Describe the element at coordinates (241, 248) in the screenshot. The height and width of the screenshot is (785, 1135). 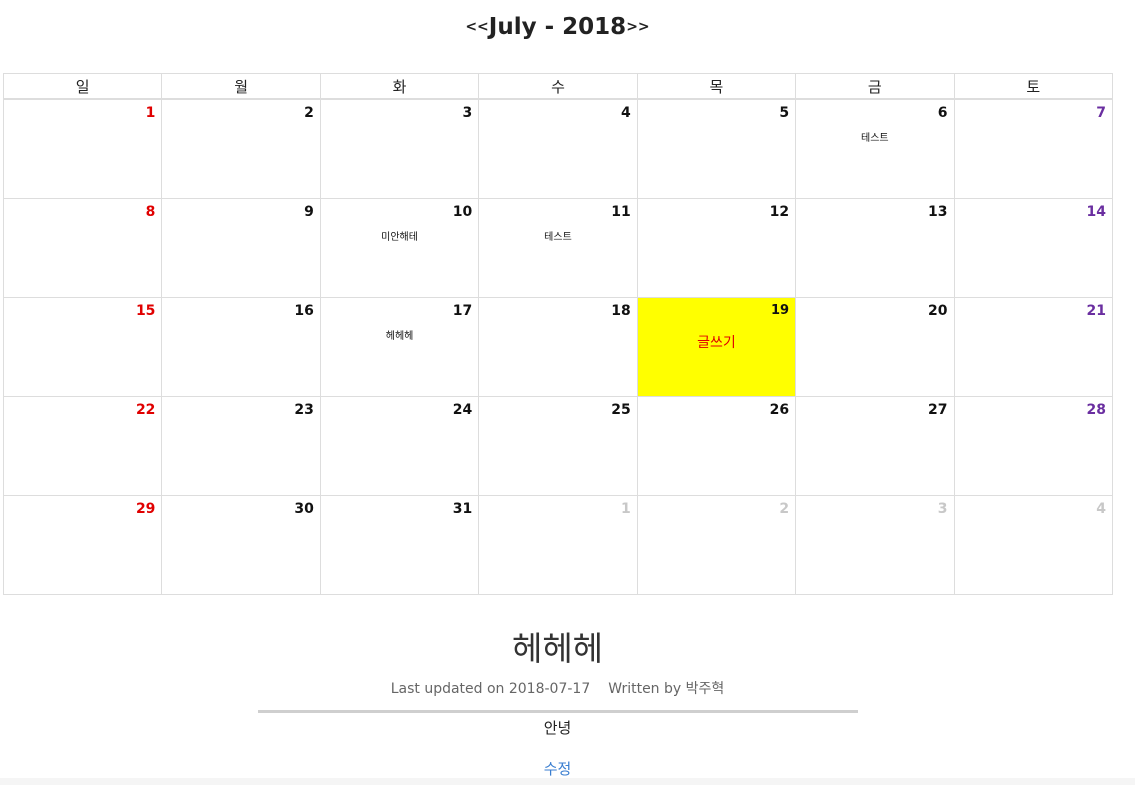
I see `calendar-day-cell: 9` at that location.